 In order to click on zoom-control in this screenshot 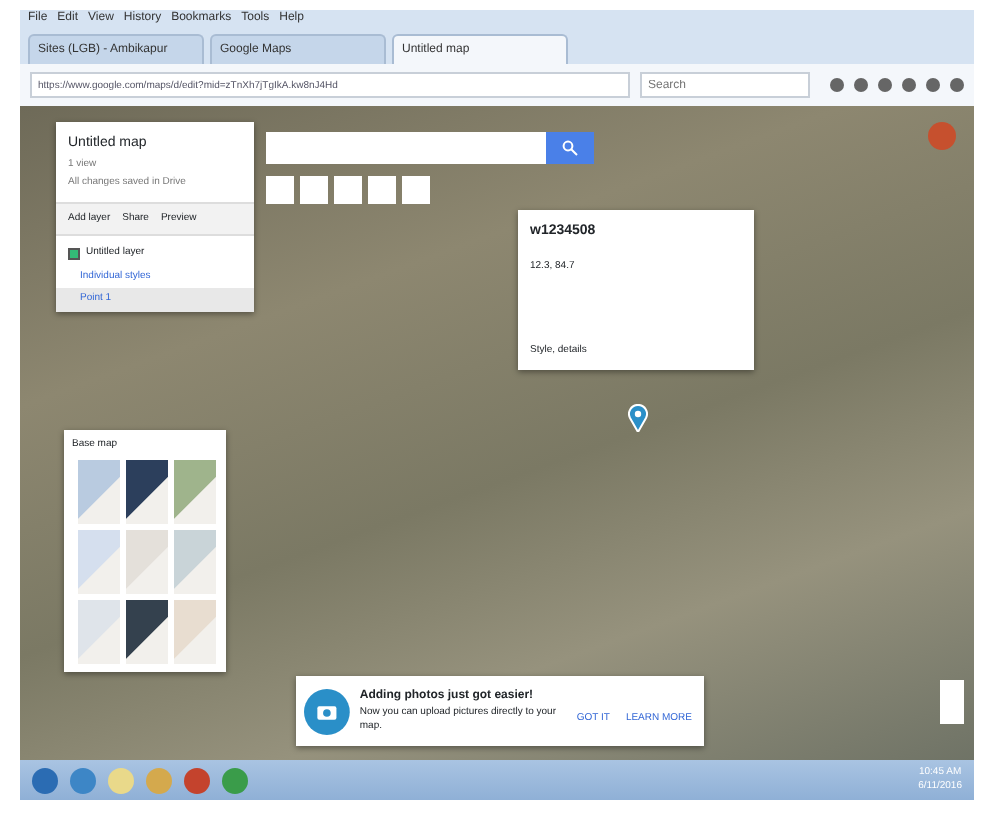, I will do `click(952, 702)`.